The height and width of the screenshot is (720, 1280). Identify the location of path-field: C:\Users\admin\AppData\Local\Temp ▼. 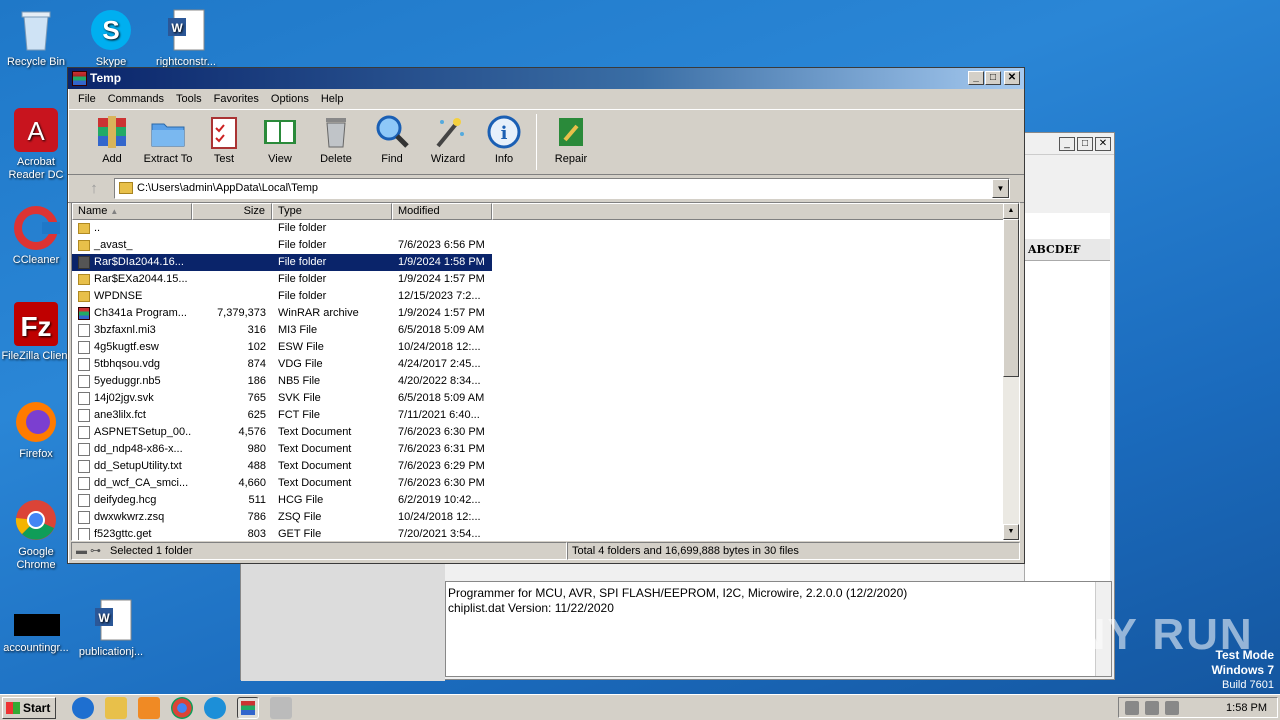
(562, 188).